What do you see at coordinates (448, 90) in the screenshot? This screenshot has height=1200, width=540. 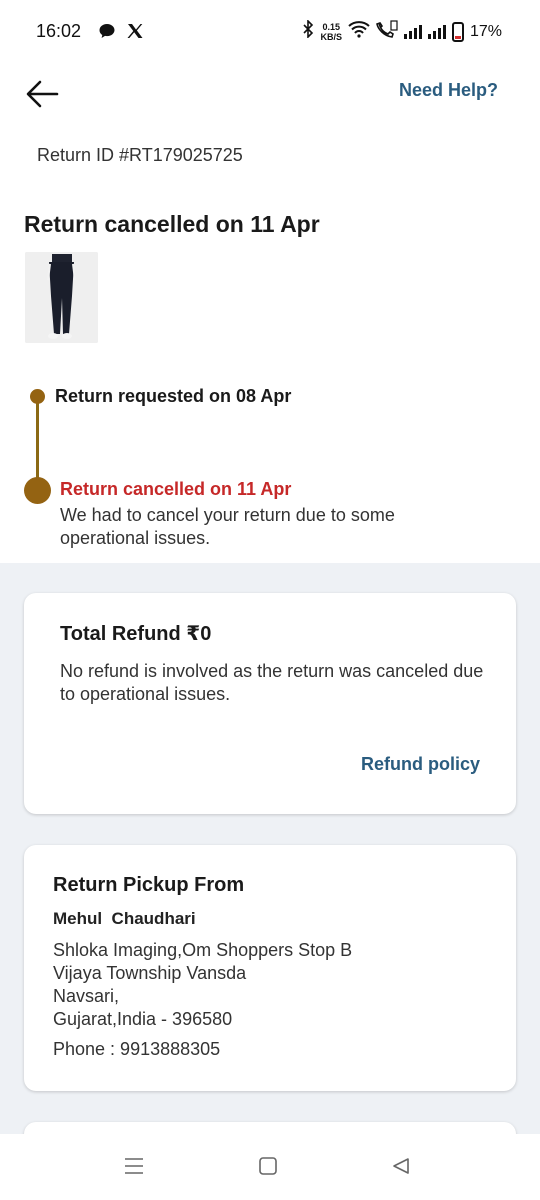 I see `need-help-link: Need Help?` at bounding box center [448, 90].